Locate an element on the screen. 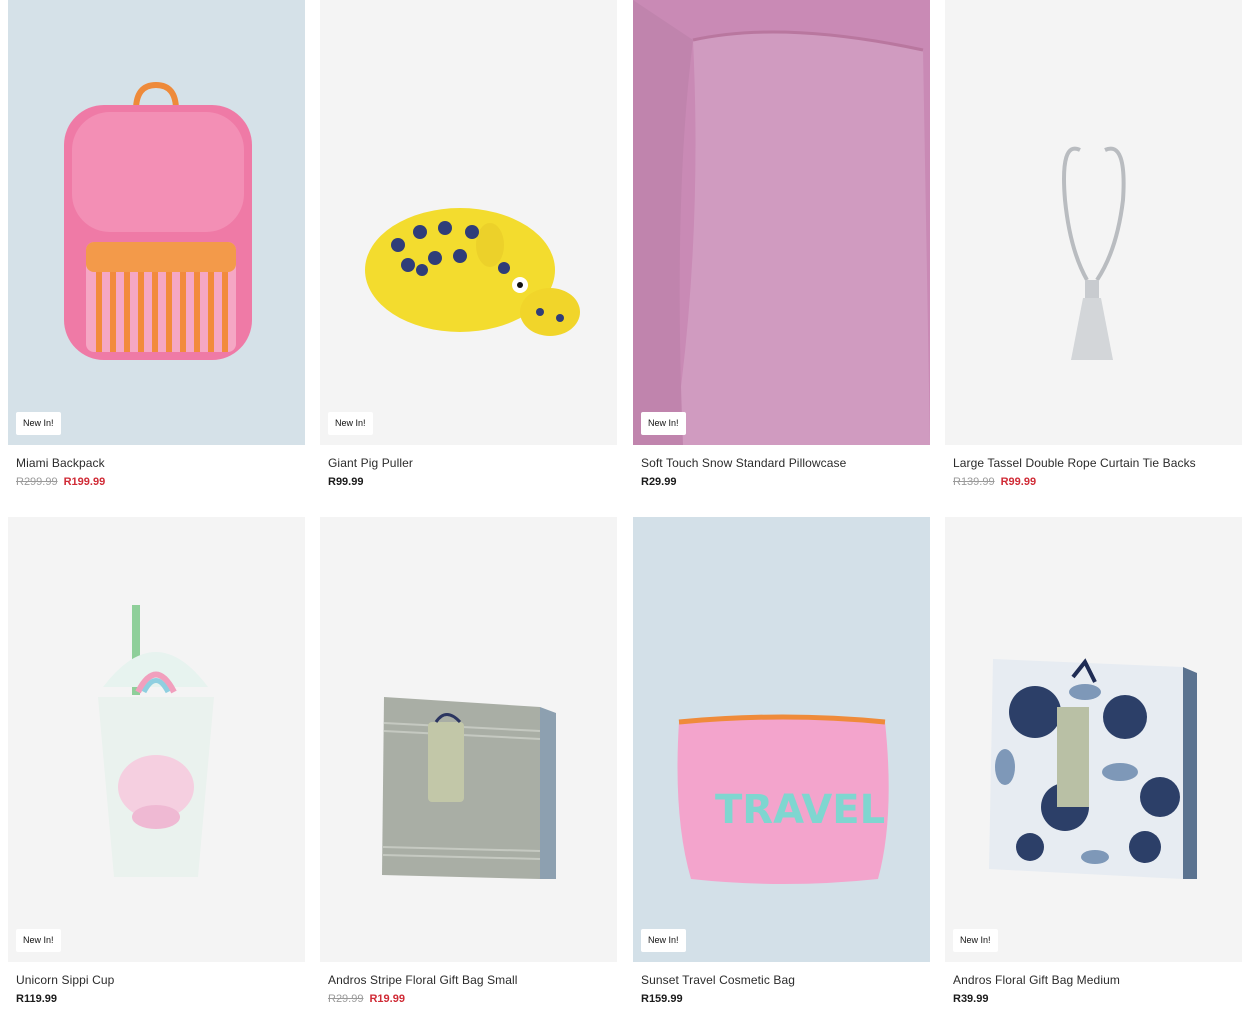 Image resolution: width=1250 pixels, height=1034 pixels. product-name: Sunset Travel Cosmetic Bag is located at coordinates (785, 980).